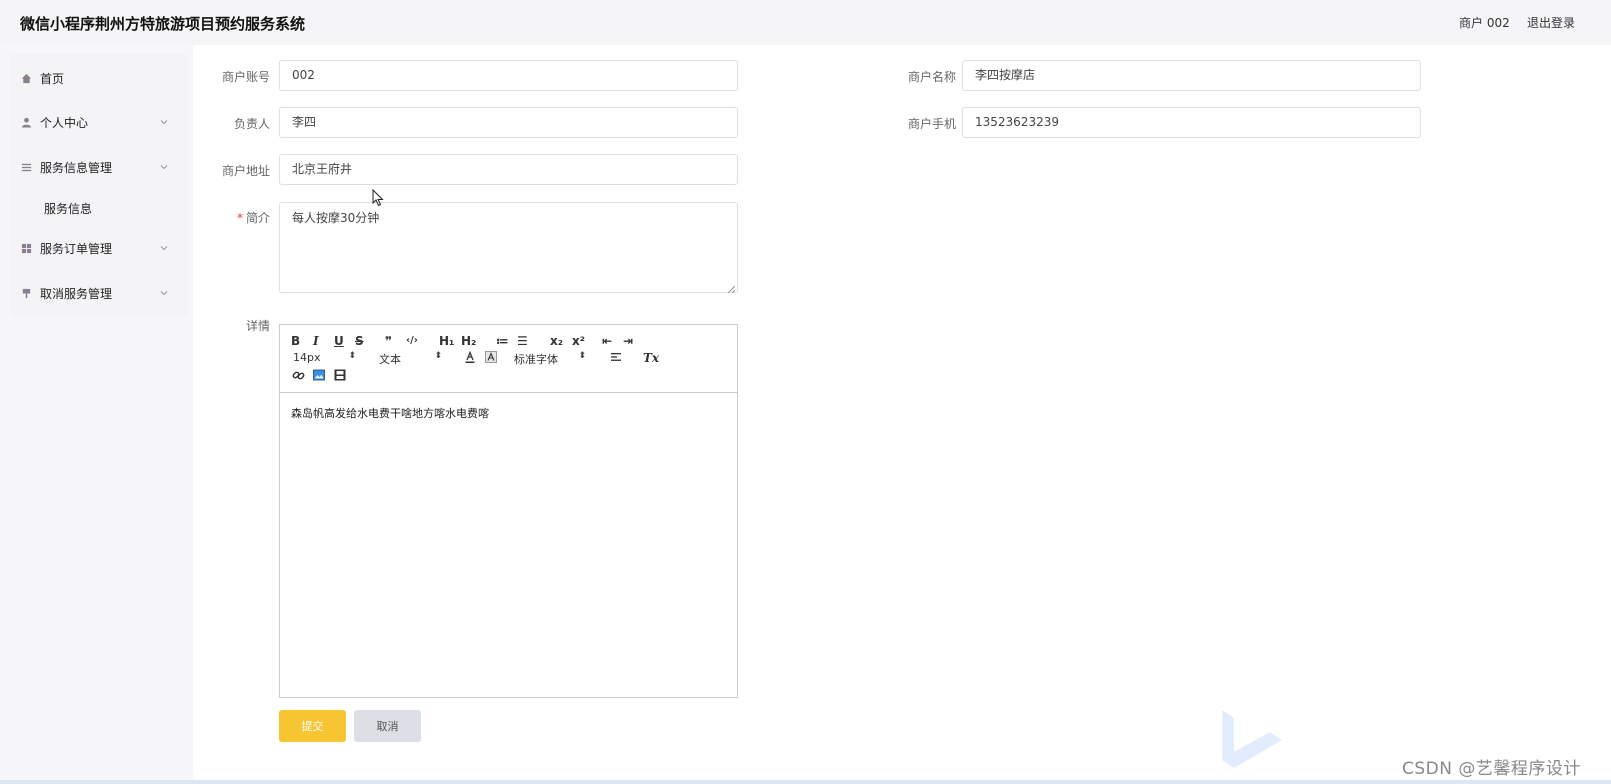 The width and height of the screenshot is (1611, 784). What do you see at coordinates (508, 248) in the screenshot?
I see `intro-textarea: 每人按摩30分钟` at bounding box center [508, 248].